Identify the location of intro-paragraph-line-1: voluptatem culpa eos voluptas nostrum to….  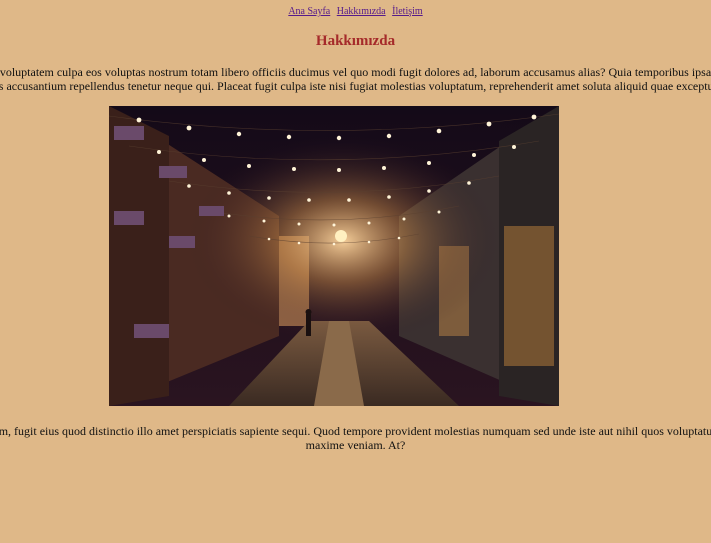
(355, 72).